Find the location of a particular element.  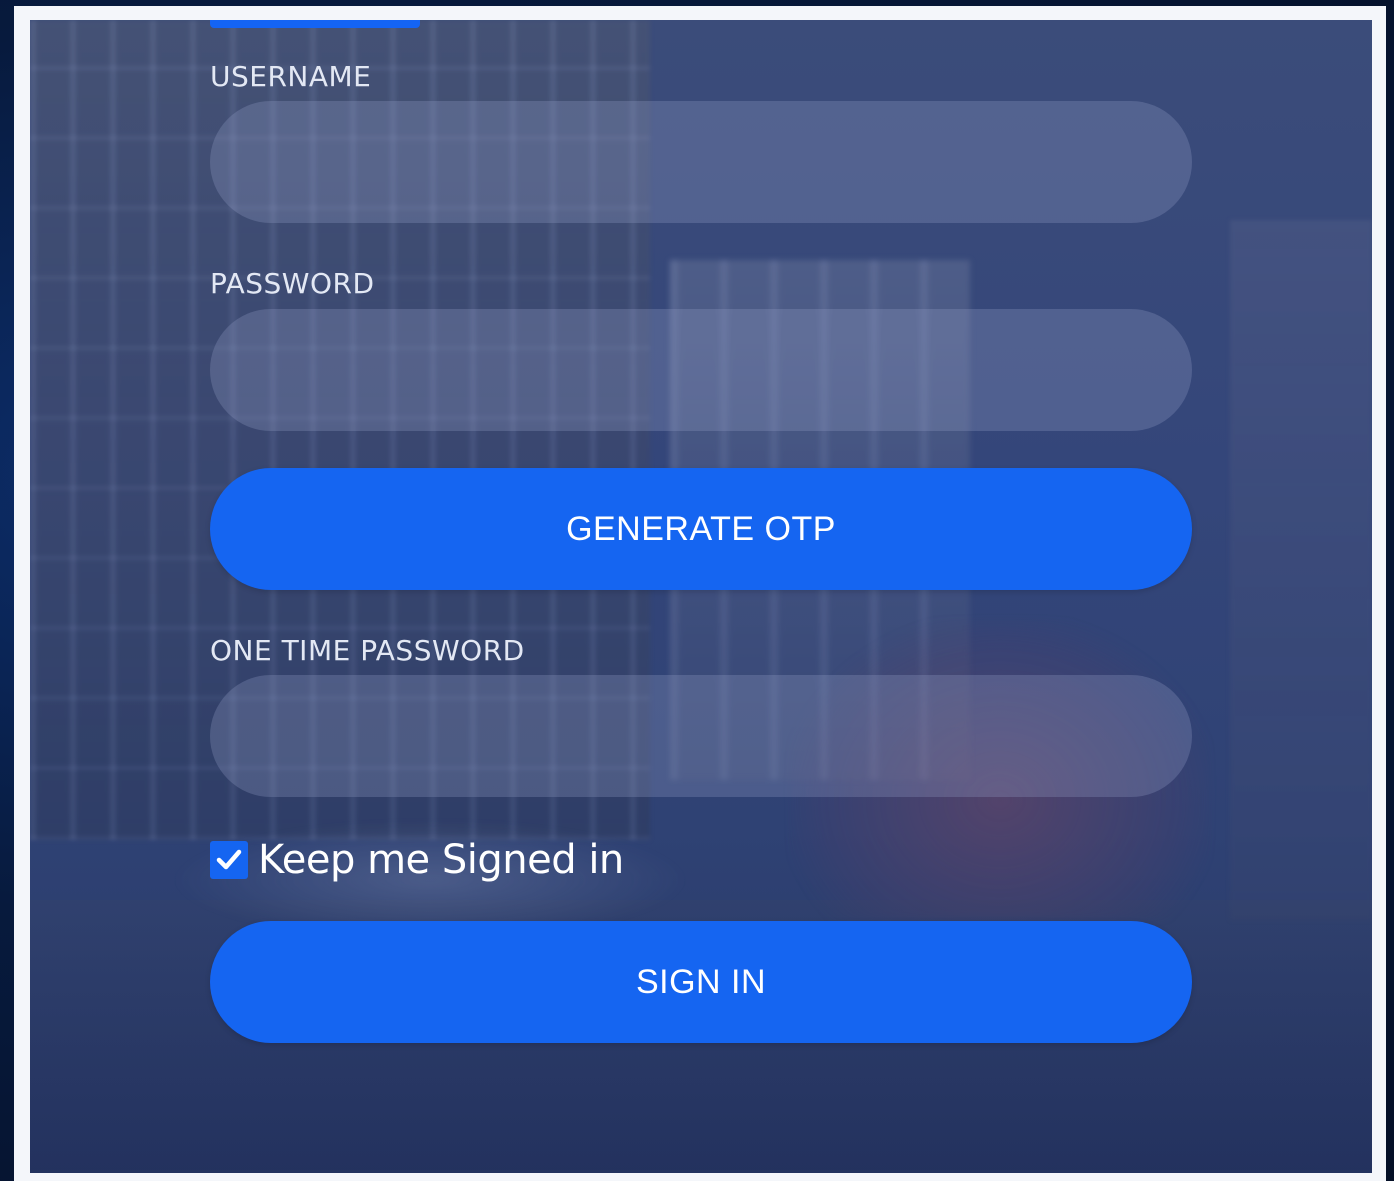

keep-signed-in-label: Keep me Signed in is located at coordinates (441, 860).